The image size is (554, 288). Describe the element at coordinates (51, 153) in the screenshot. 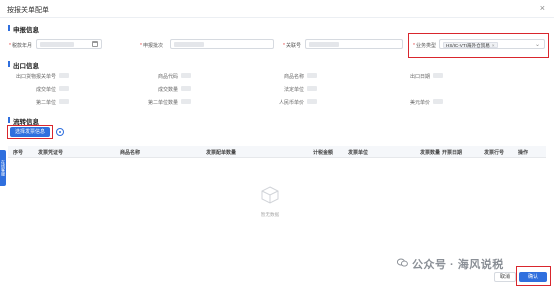

I see `column-header: 发票凭证号` at that location.